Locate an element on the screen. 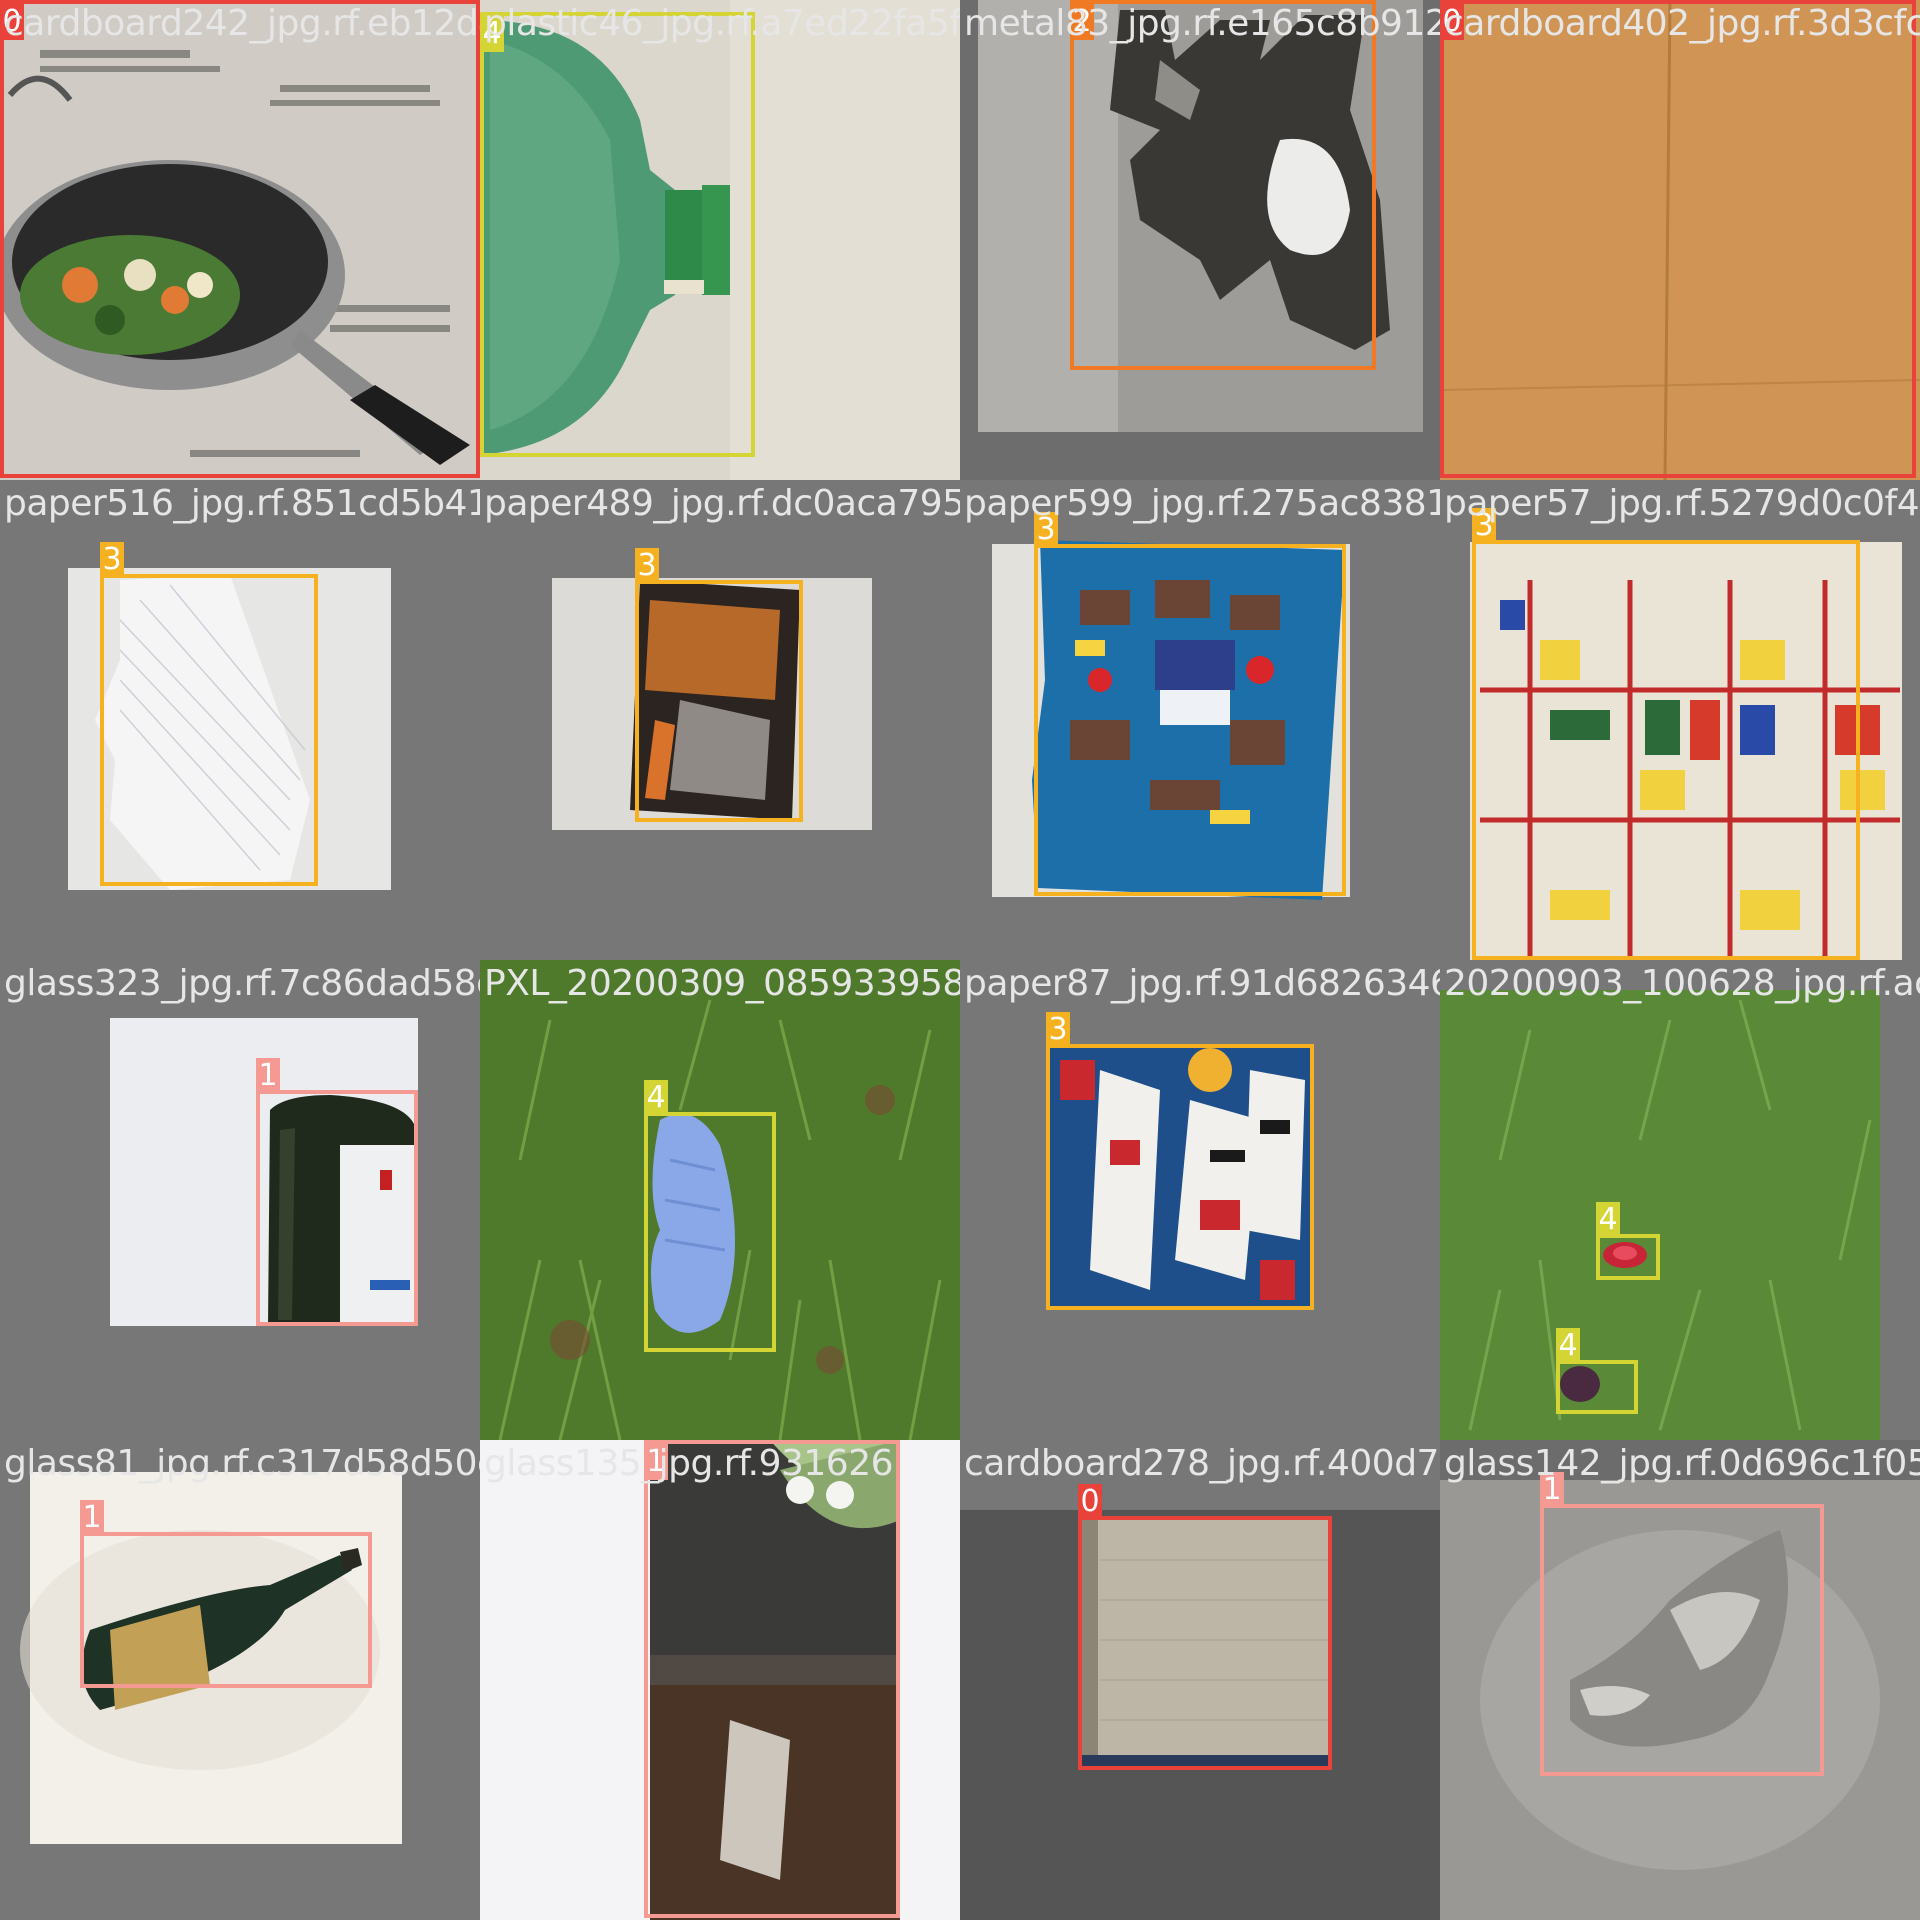 The width and height of the screenshot is (1920, 1920). image-filename: paper599_jpg.rf.275ac83814 is located at coordinates (1202, 503).